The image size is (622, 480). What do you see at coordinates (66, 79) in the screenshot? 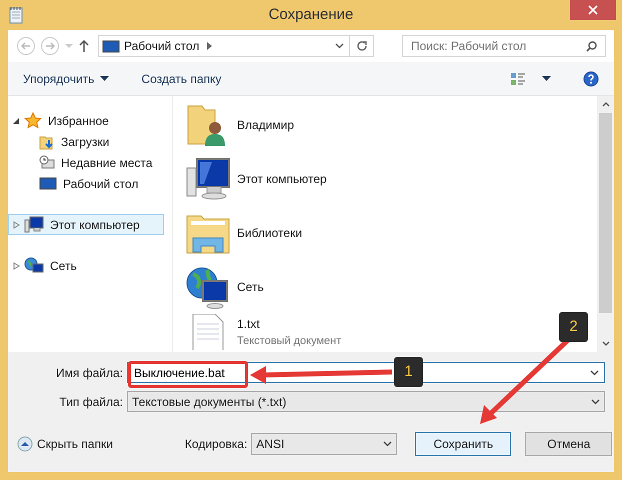
I see `organize-button: Упорядочить` at bounding box center [66, 79].